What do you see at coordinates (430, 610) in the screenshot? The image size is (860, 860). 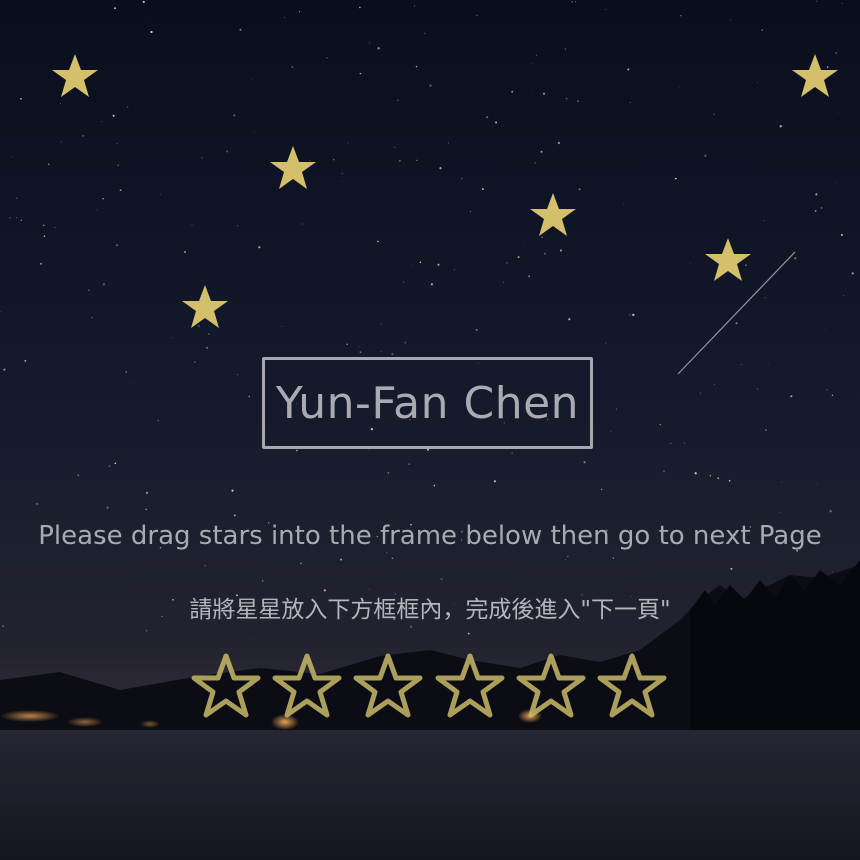 I see `instruction-chinese: 請將星星放入下方框框內，完成後進入"下一頁"` at bounding box center [430, 610].